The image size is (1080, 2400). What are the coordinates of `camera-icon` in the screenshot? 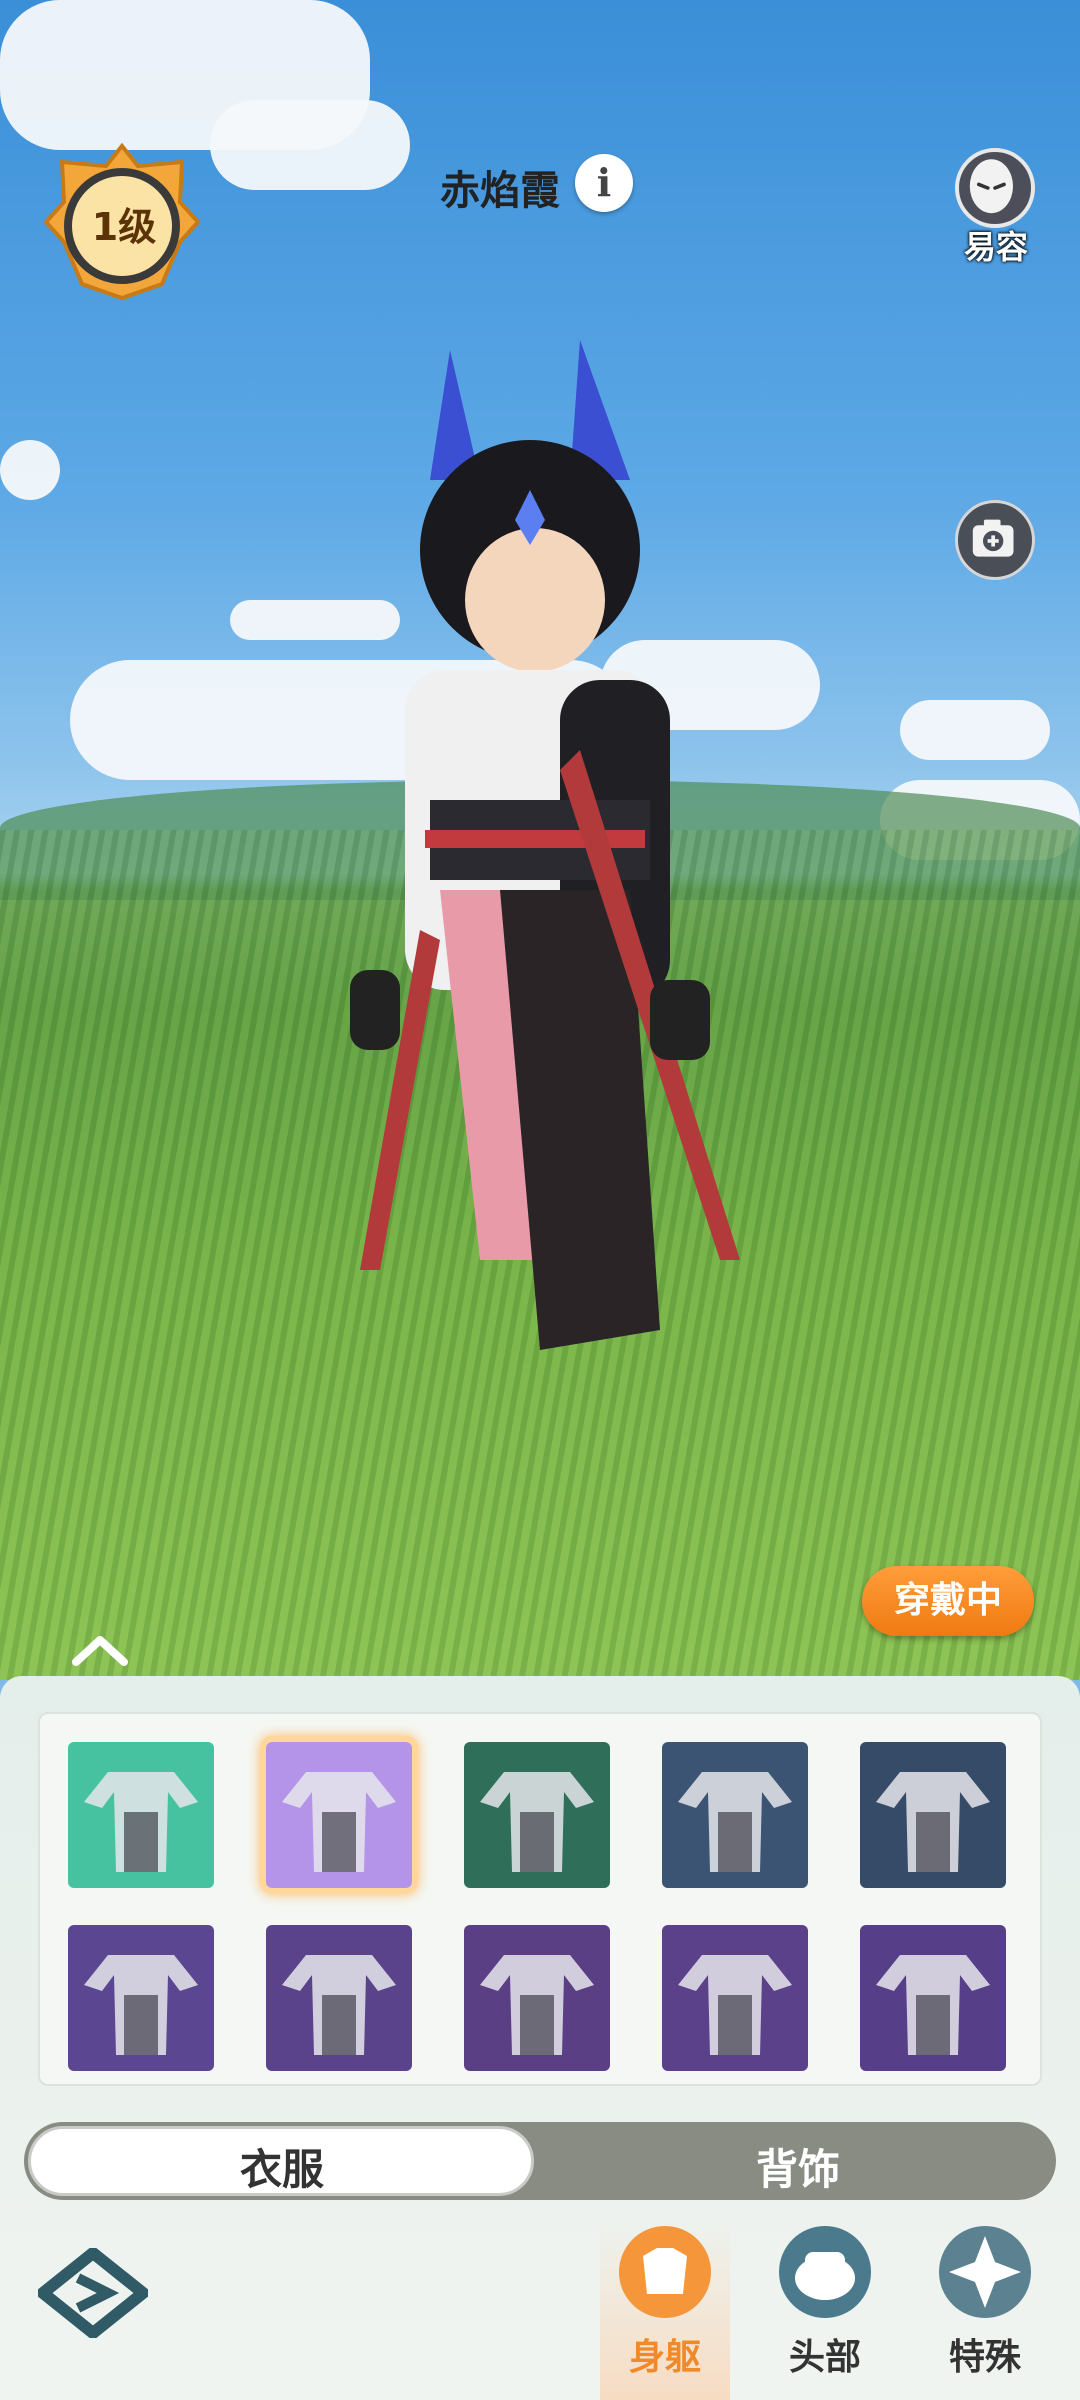 It's located at (993, 538).